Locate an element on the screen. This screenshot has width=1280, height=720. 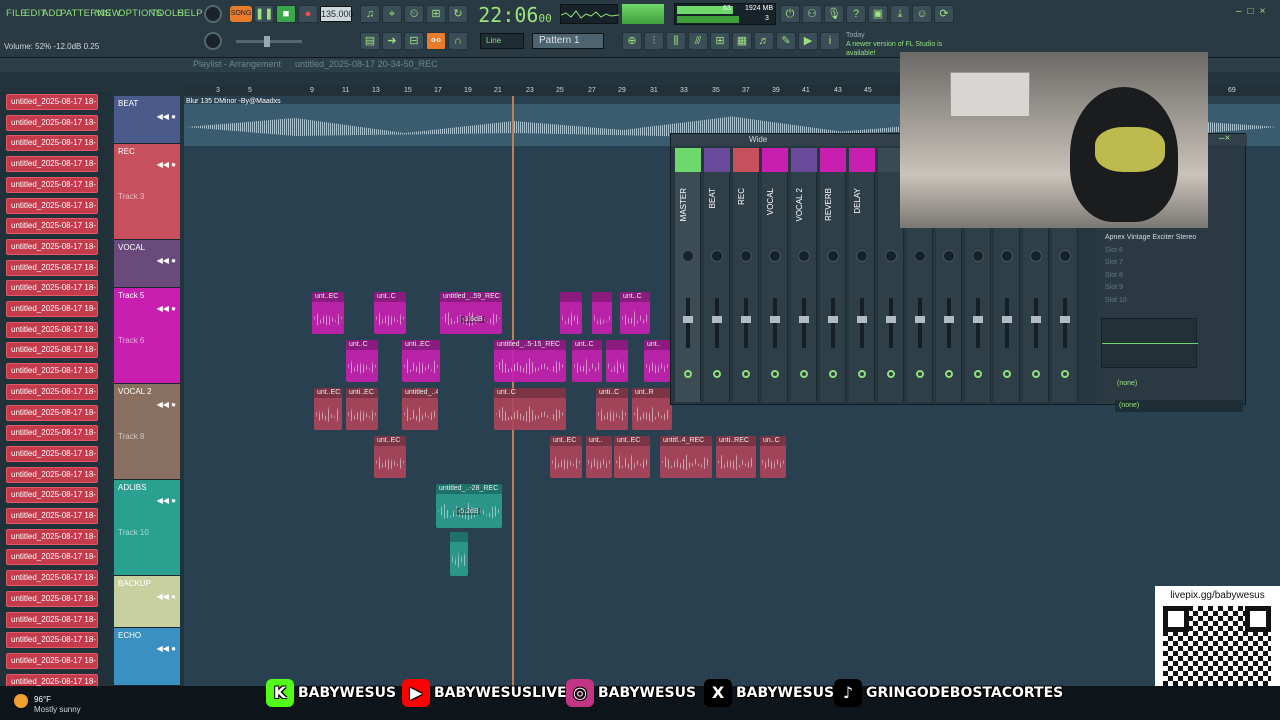
mixer-strip: REVERB is located at coordinates (833, 275).